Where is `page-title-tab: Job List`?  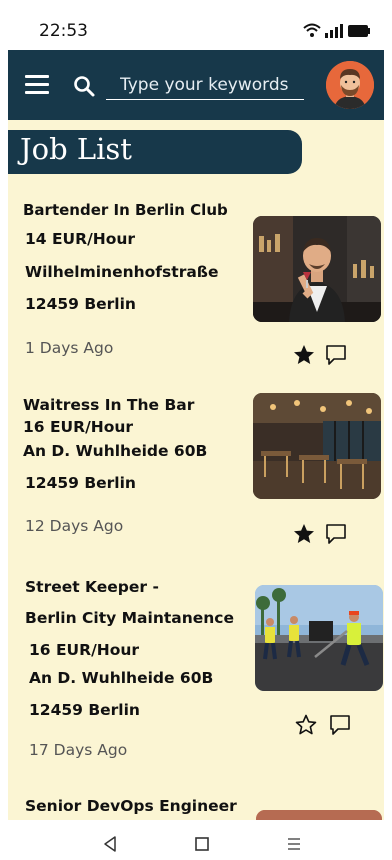 page-title-tab: Job List is located at coordinates (155, 152).